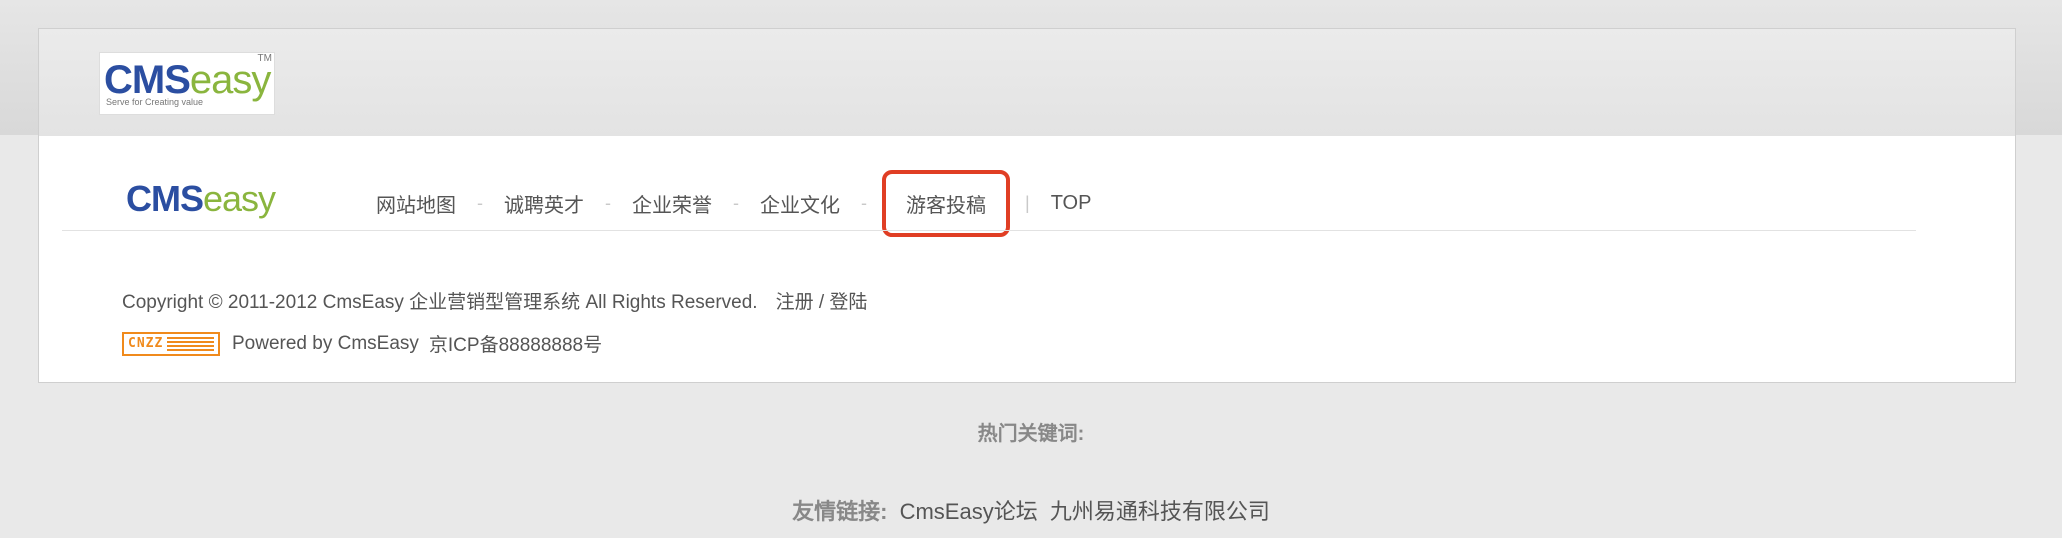  I want to click on nav-link-guest-submission: 游客投稿, so click(946, 203).